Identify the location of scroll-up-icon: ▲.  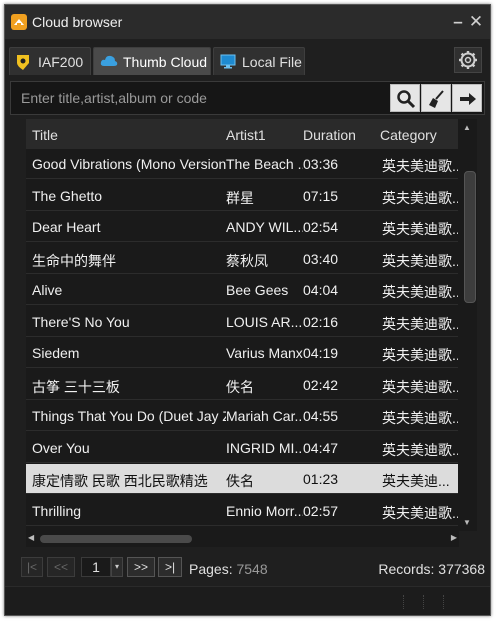
(467, 127).